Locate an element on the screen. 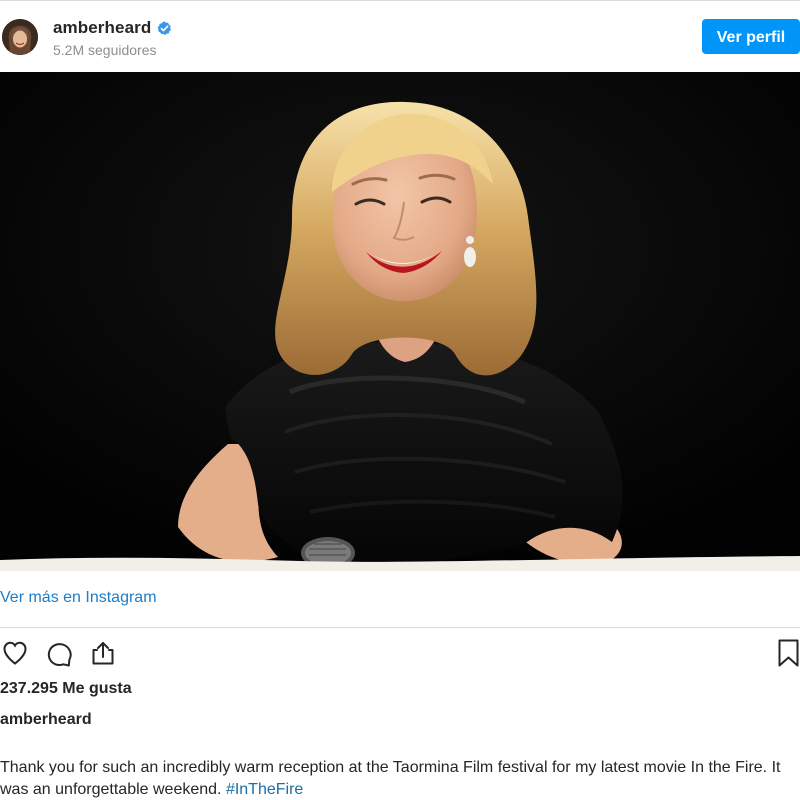 This screenshot has width=800, height=800. follower-count: 5.2M seguidores is located at coordinates (105, 50).